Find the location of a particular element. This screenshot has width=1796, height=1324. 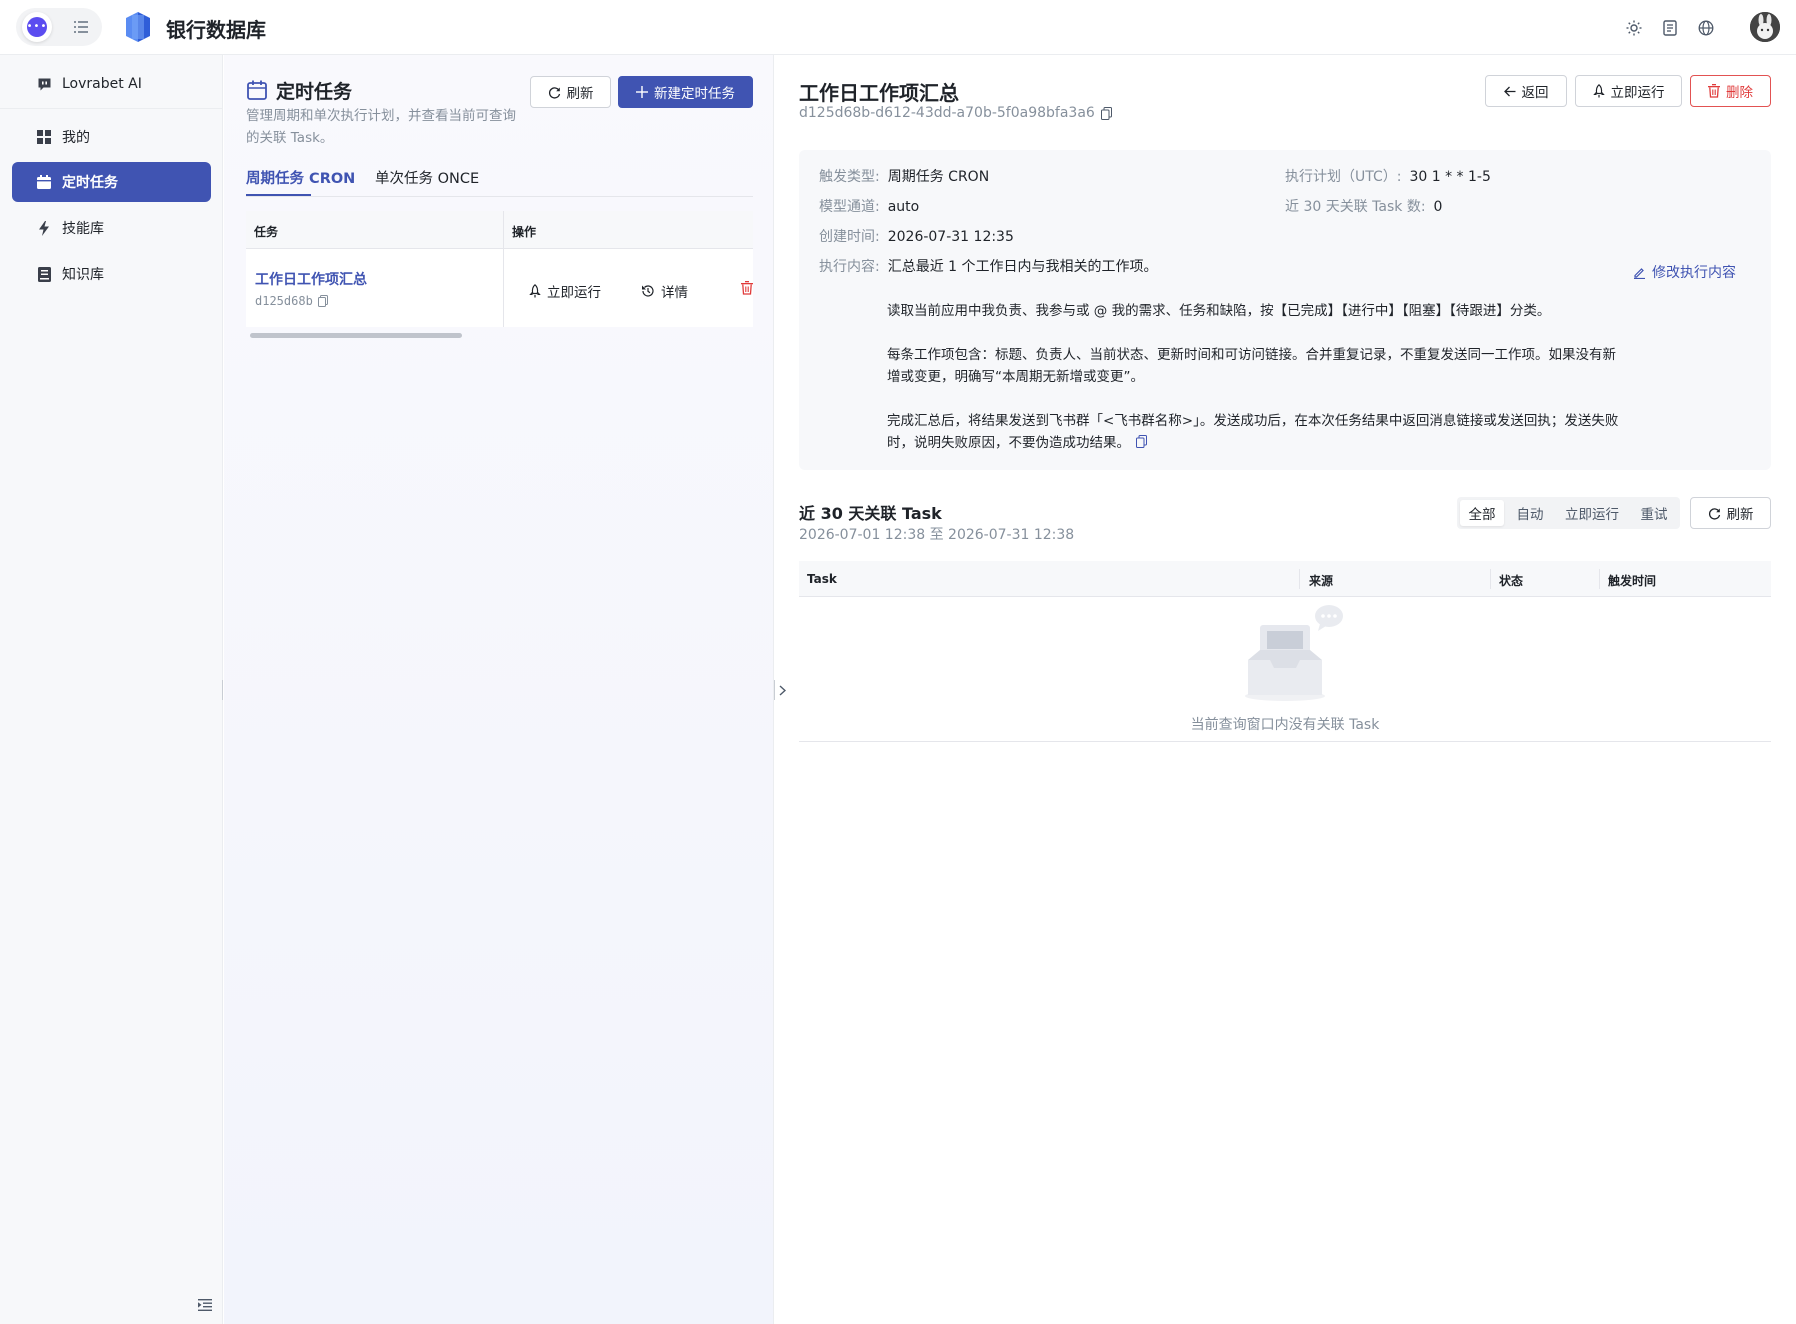

app-title: 银行数据库 is located at coordinates (216, 30).